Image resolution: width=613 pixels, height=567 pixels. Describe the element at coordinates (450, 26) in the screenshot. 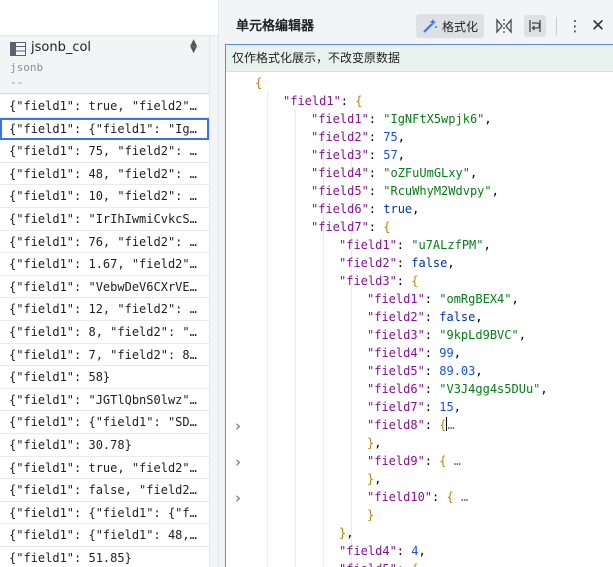

I see `format-button: 格式化` at that location.